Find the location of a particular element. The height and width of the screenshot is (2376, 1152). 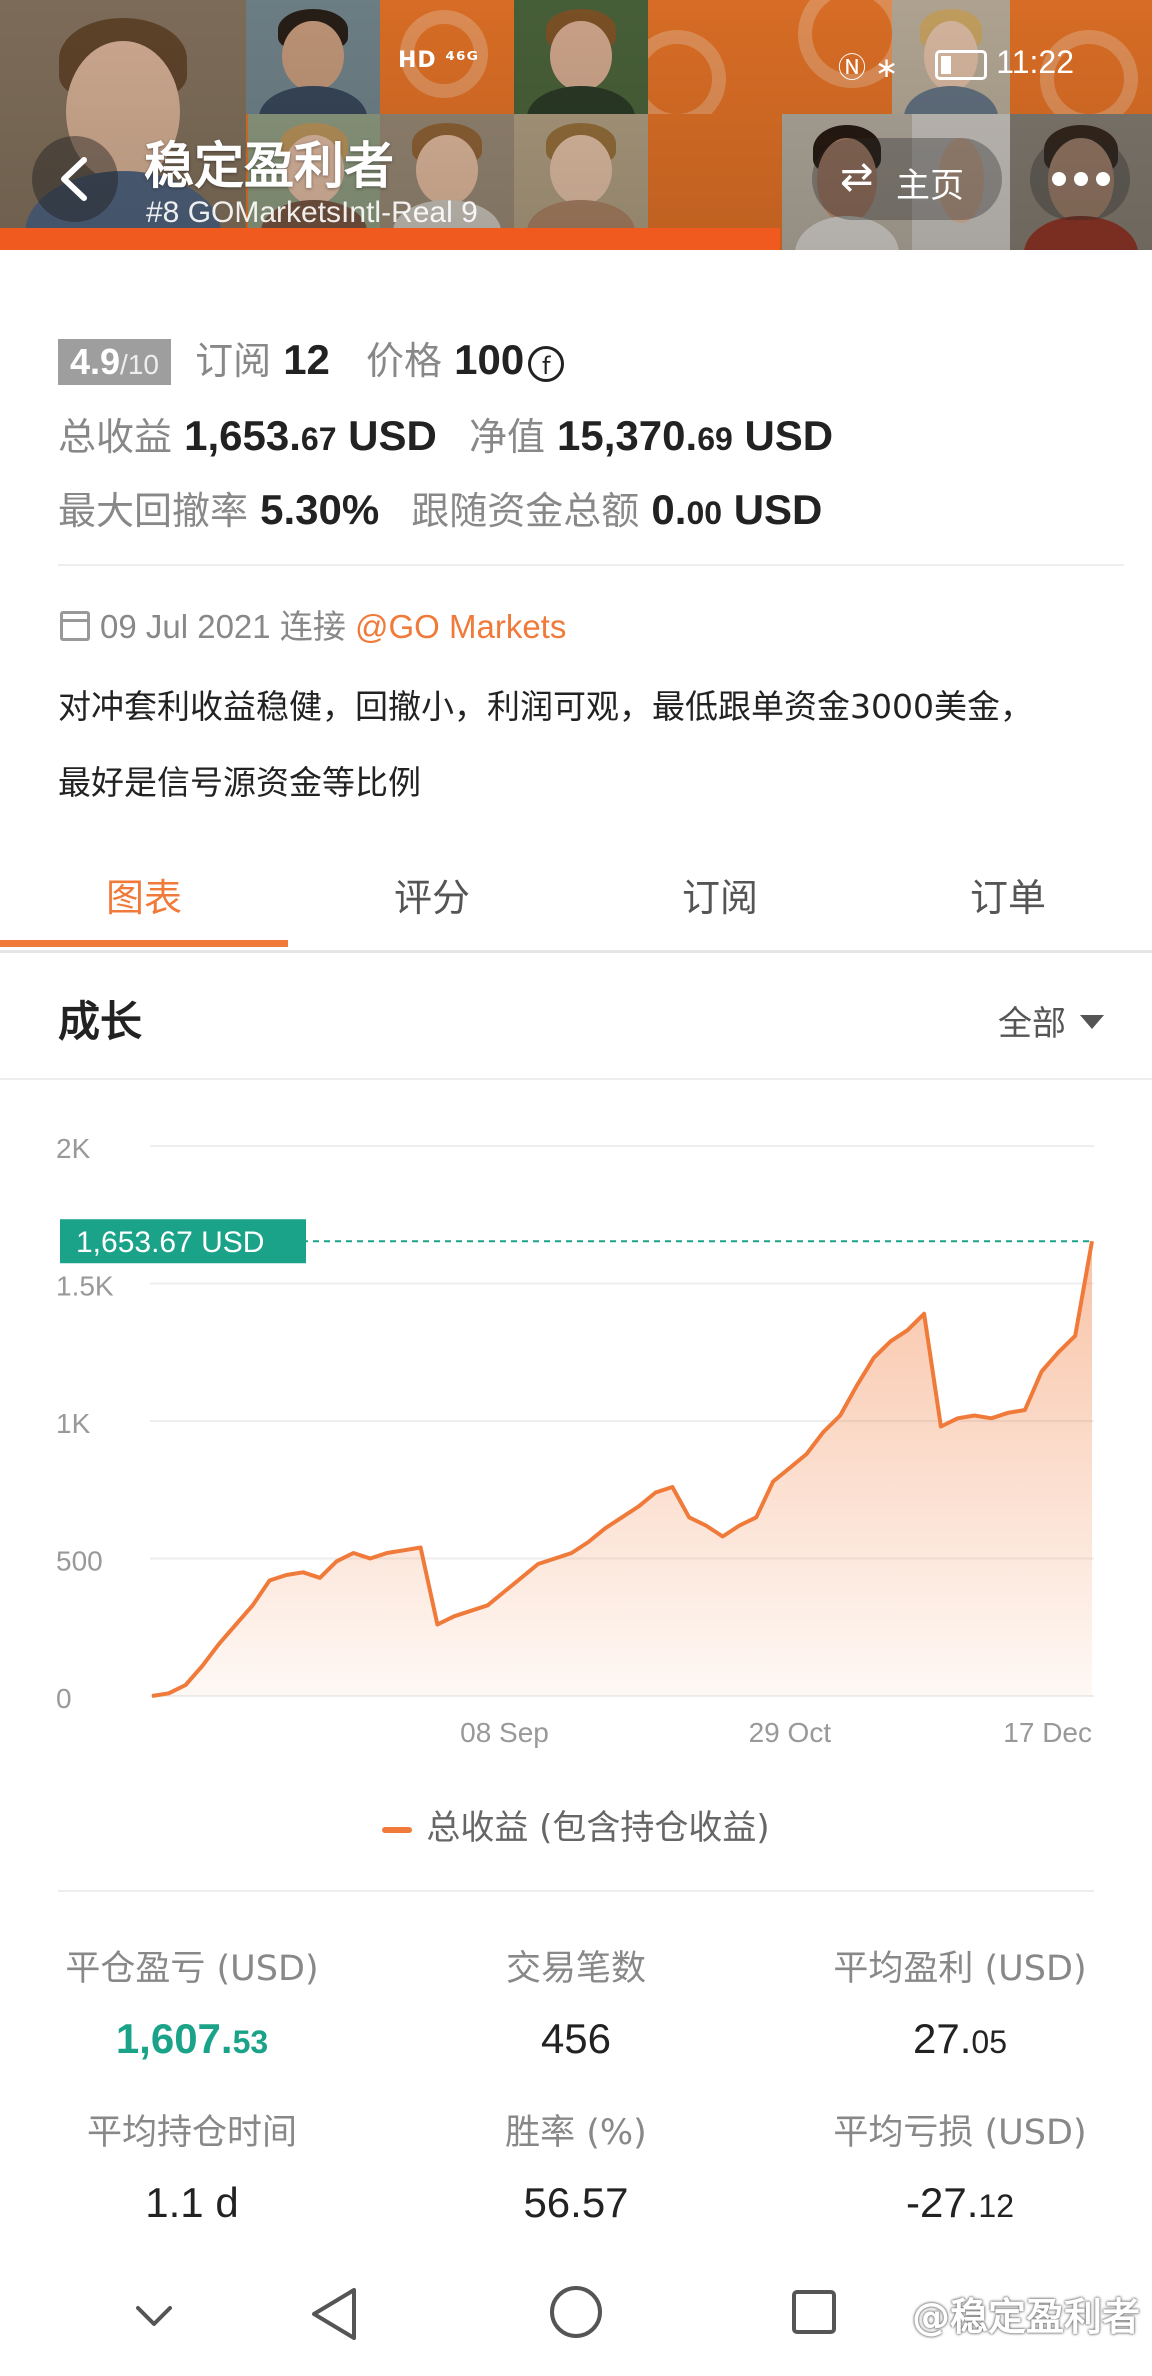

swap-icon: ⇄ is located at coordinates (857, 177).